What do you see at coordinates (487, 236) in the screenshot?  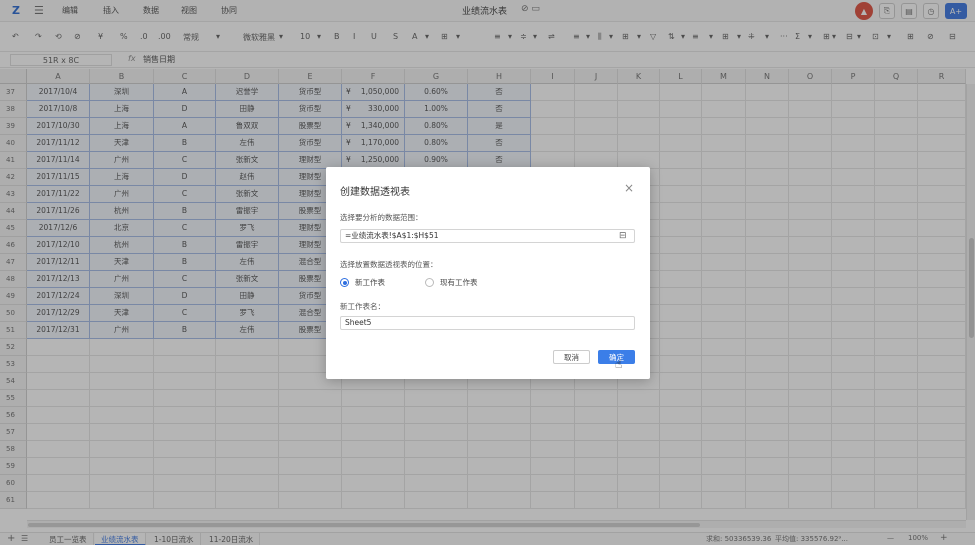 I see `data-range-input: =业绩流水表!$A$1:$H$51` at bounding box center [487, 236].